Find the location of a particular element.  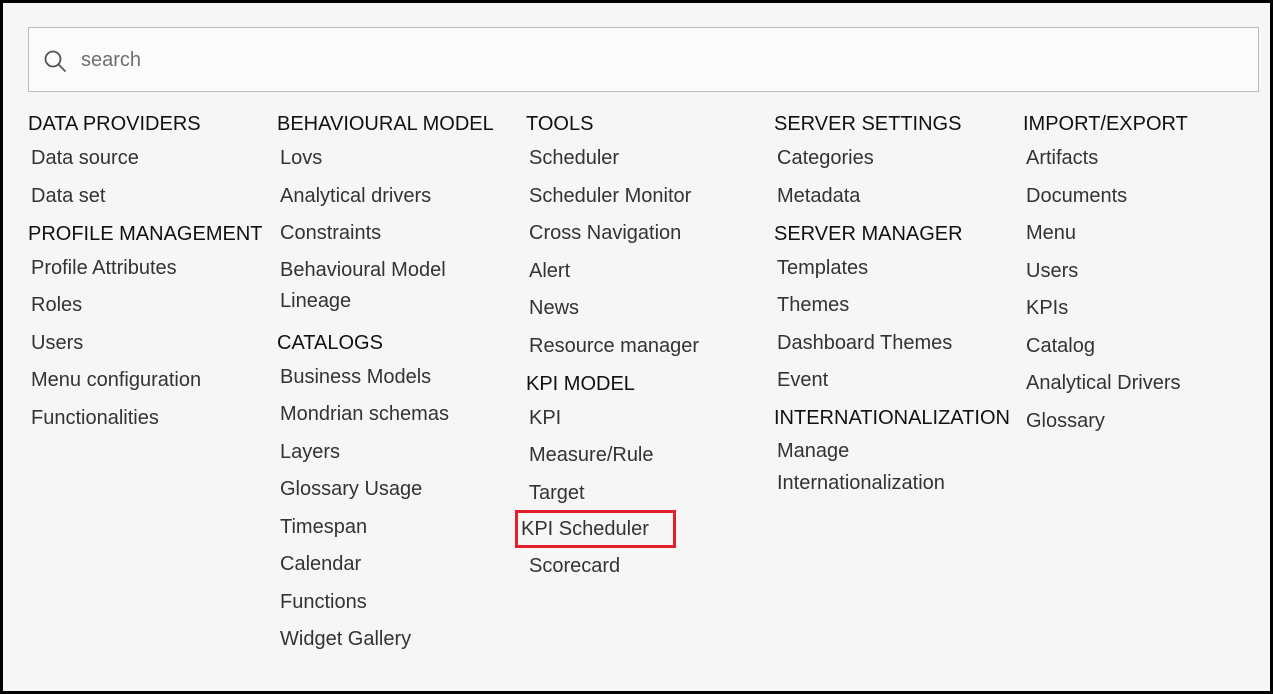

menu-item-roles: Roles is located at coordinates (153, 305).